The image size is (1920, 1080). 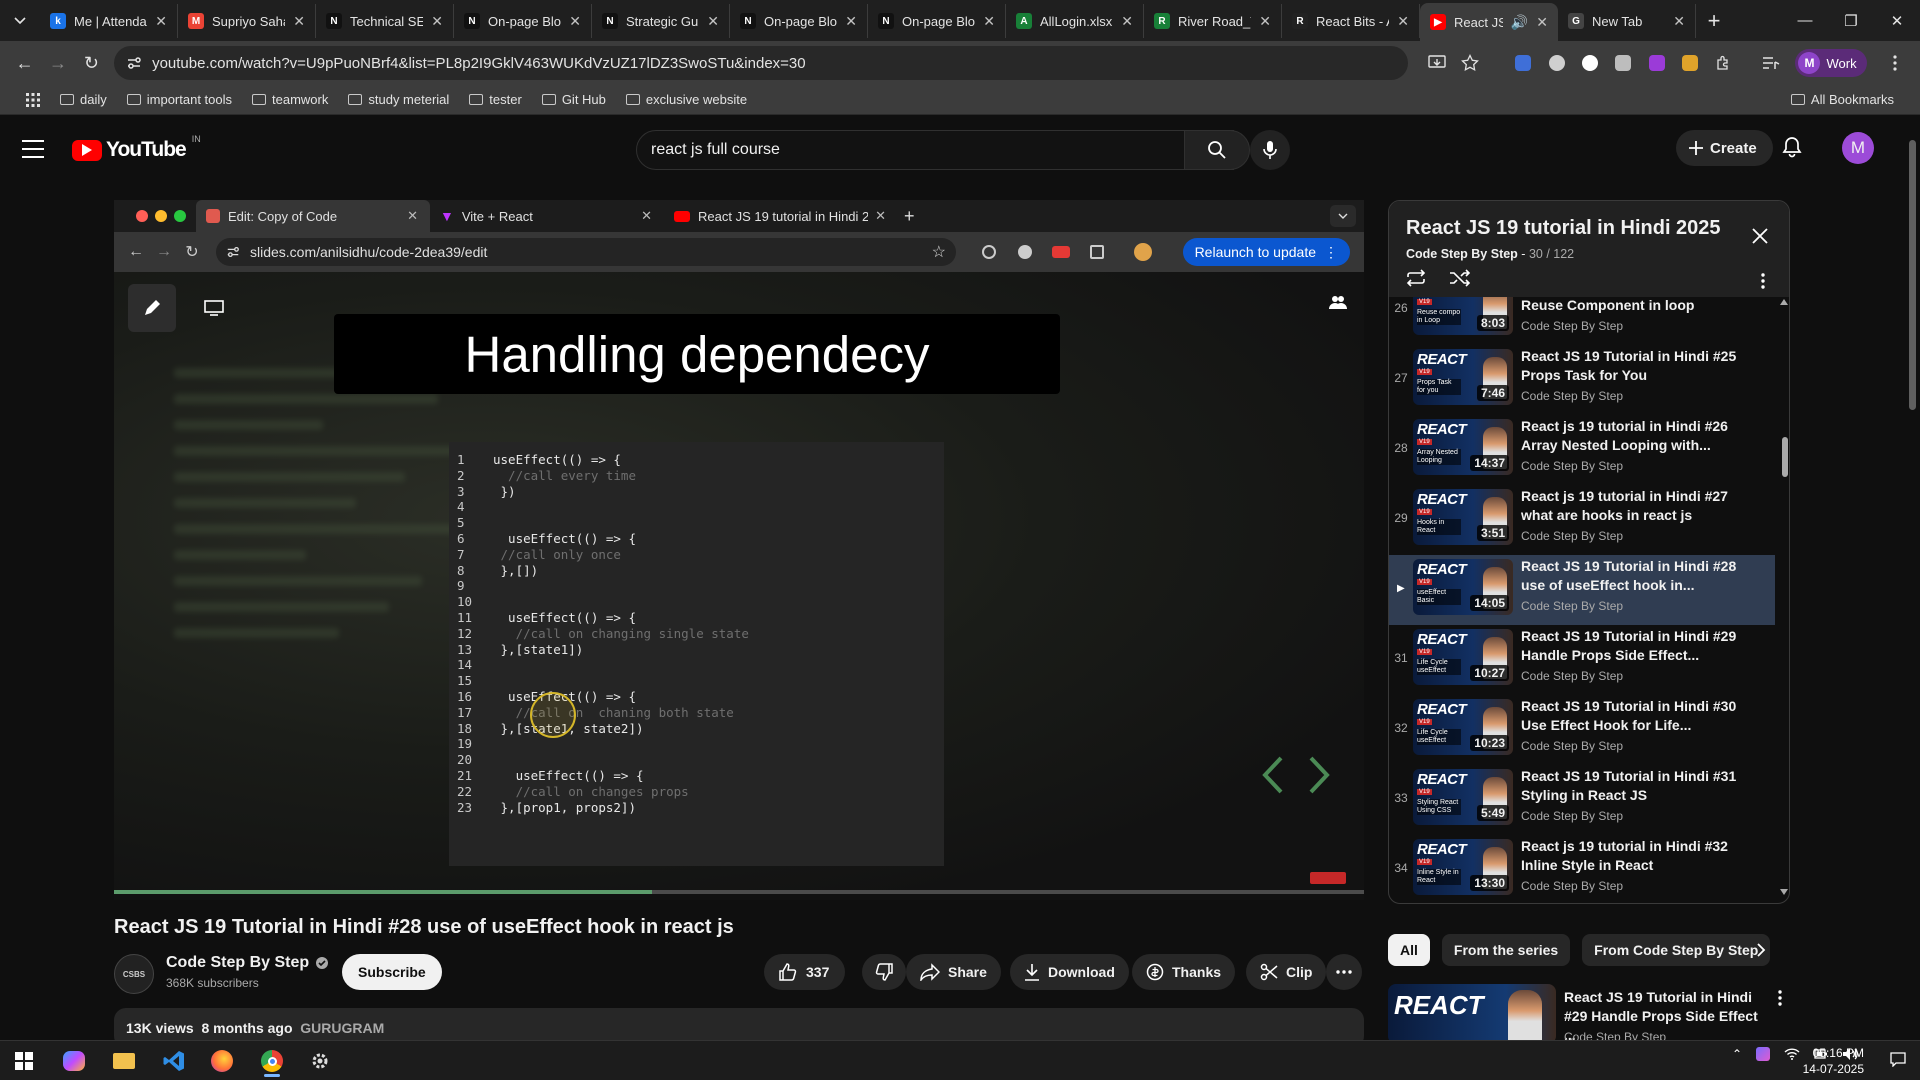 What do you see at coordinates (1556, 63) in the screenshot?
I see `extension-gear-icon` at bounding box center [1556, 63].